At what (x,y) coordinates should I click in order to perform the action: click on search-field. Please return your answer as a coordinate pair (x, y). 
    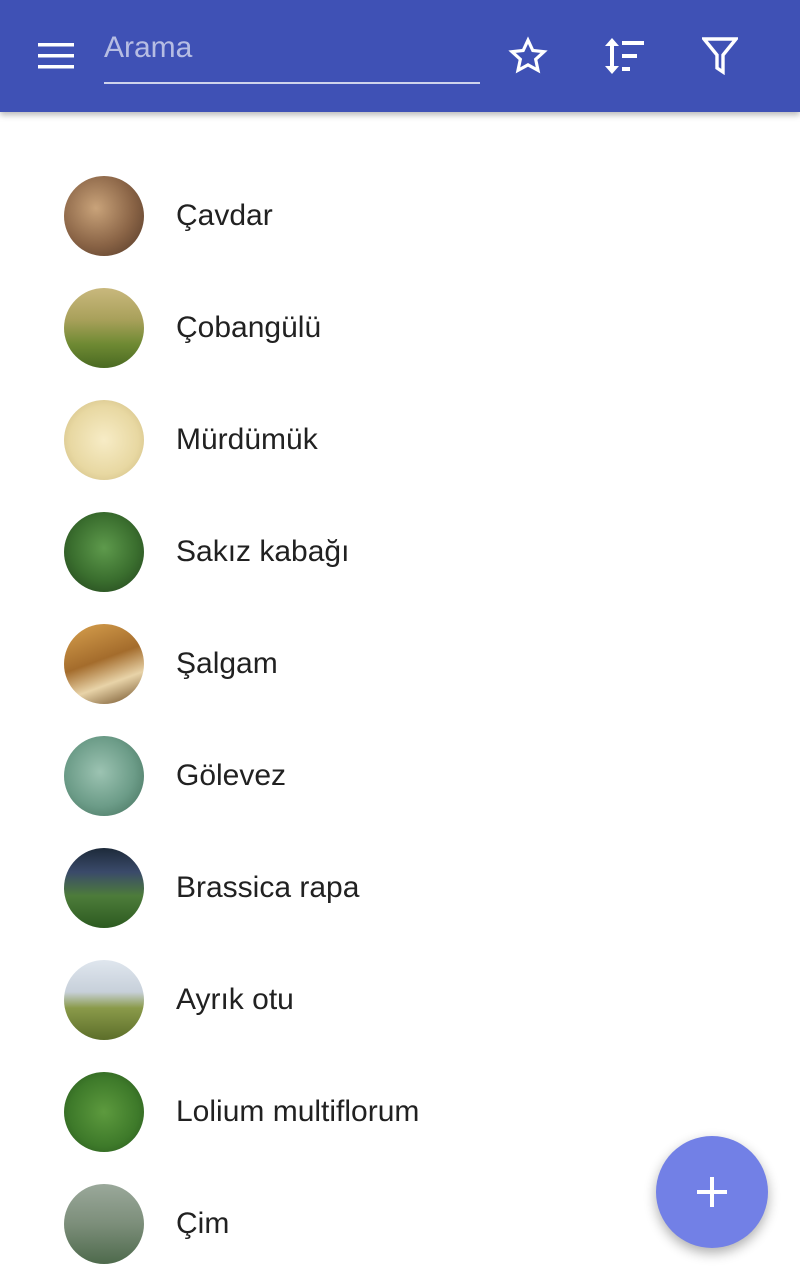
    Looking at the image, I should click on (292, 54).